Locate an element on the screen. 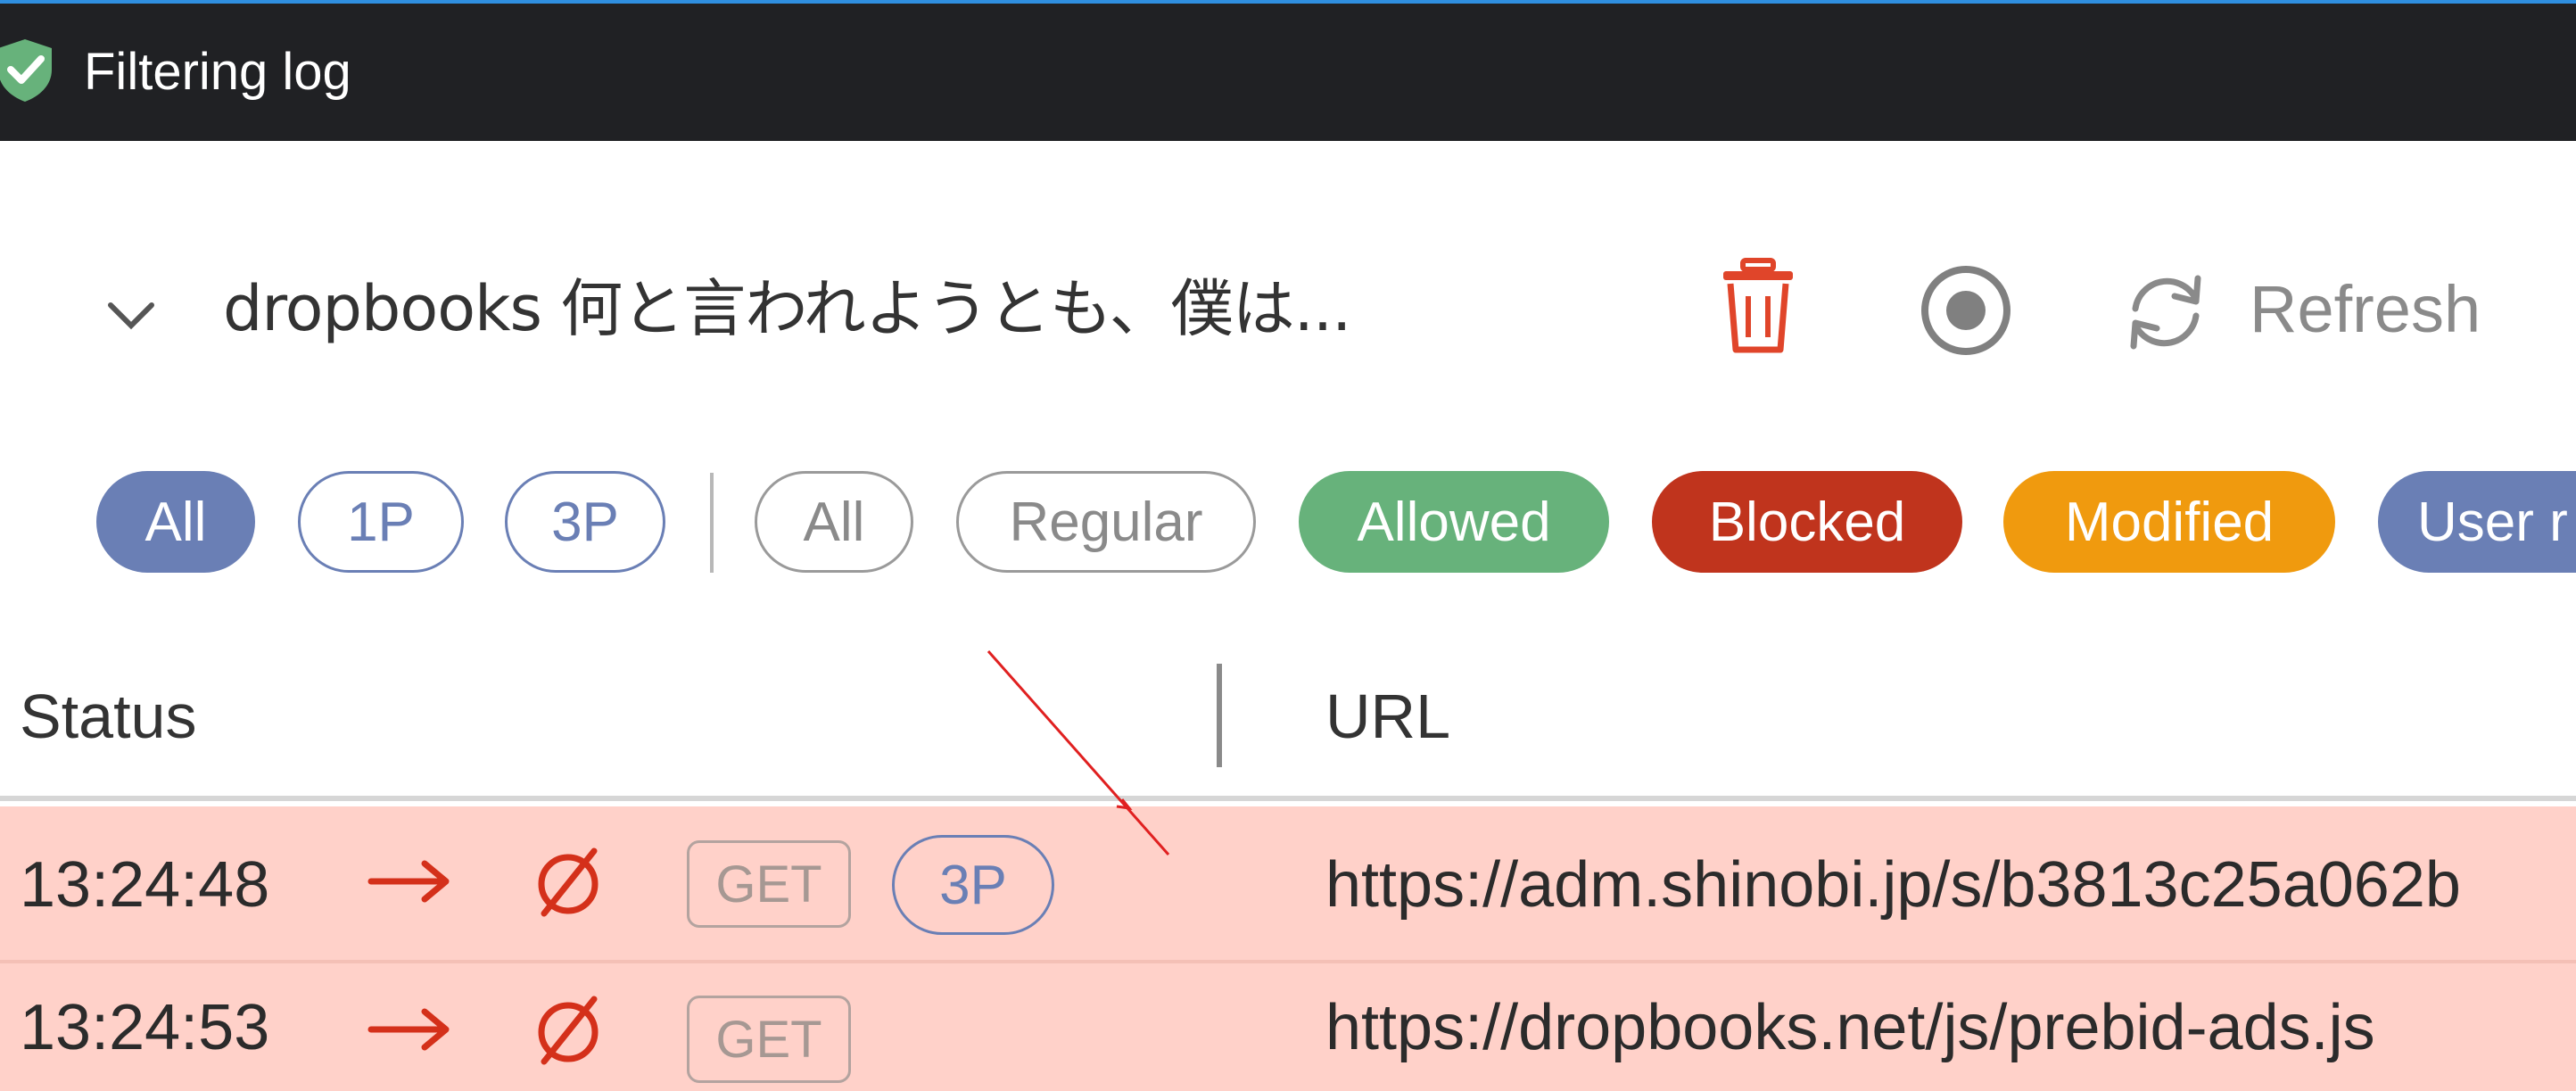 Image resolution: width=2576 pixels, height=1091 pixels. filter-divider is located at coordinates (712, 523).